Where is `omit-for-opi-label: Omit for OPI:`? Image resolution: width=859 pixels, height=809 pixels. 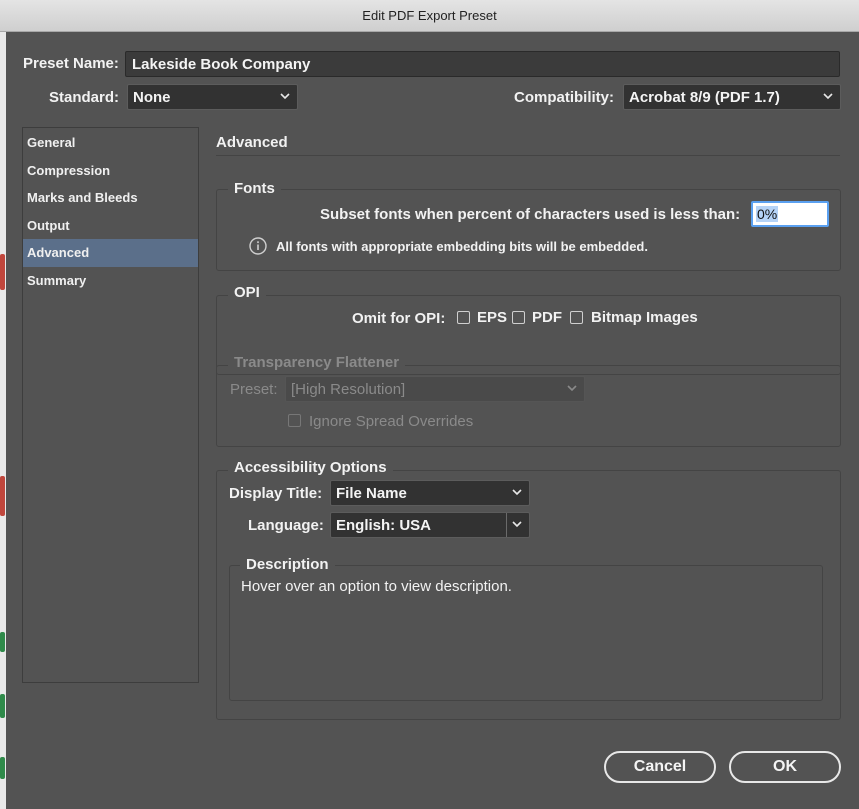
omit-for-opi-label: Omit for OPI: is located at coordinates (399, 318).